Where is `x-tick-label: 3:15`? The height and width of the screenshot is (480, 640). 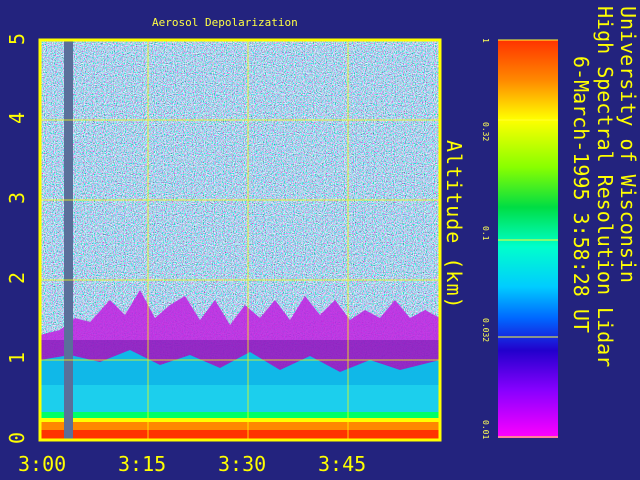 x-tick-label: 3:15 is located at coordinates (142, 464).